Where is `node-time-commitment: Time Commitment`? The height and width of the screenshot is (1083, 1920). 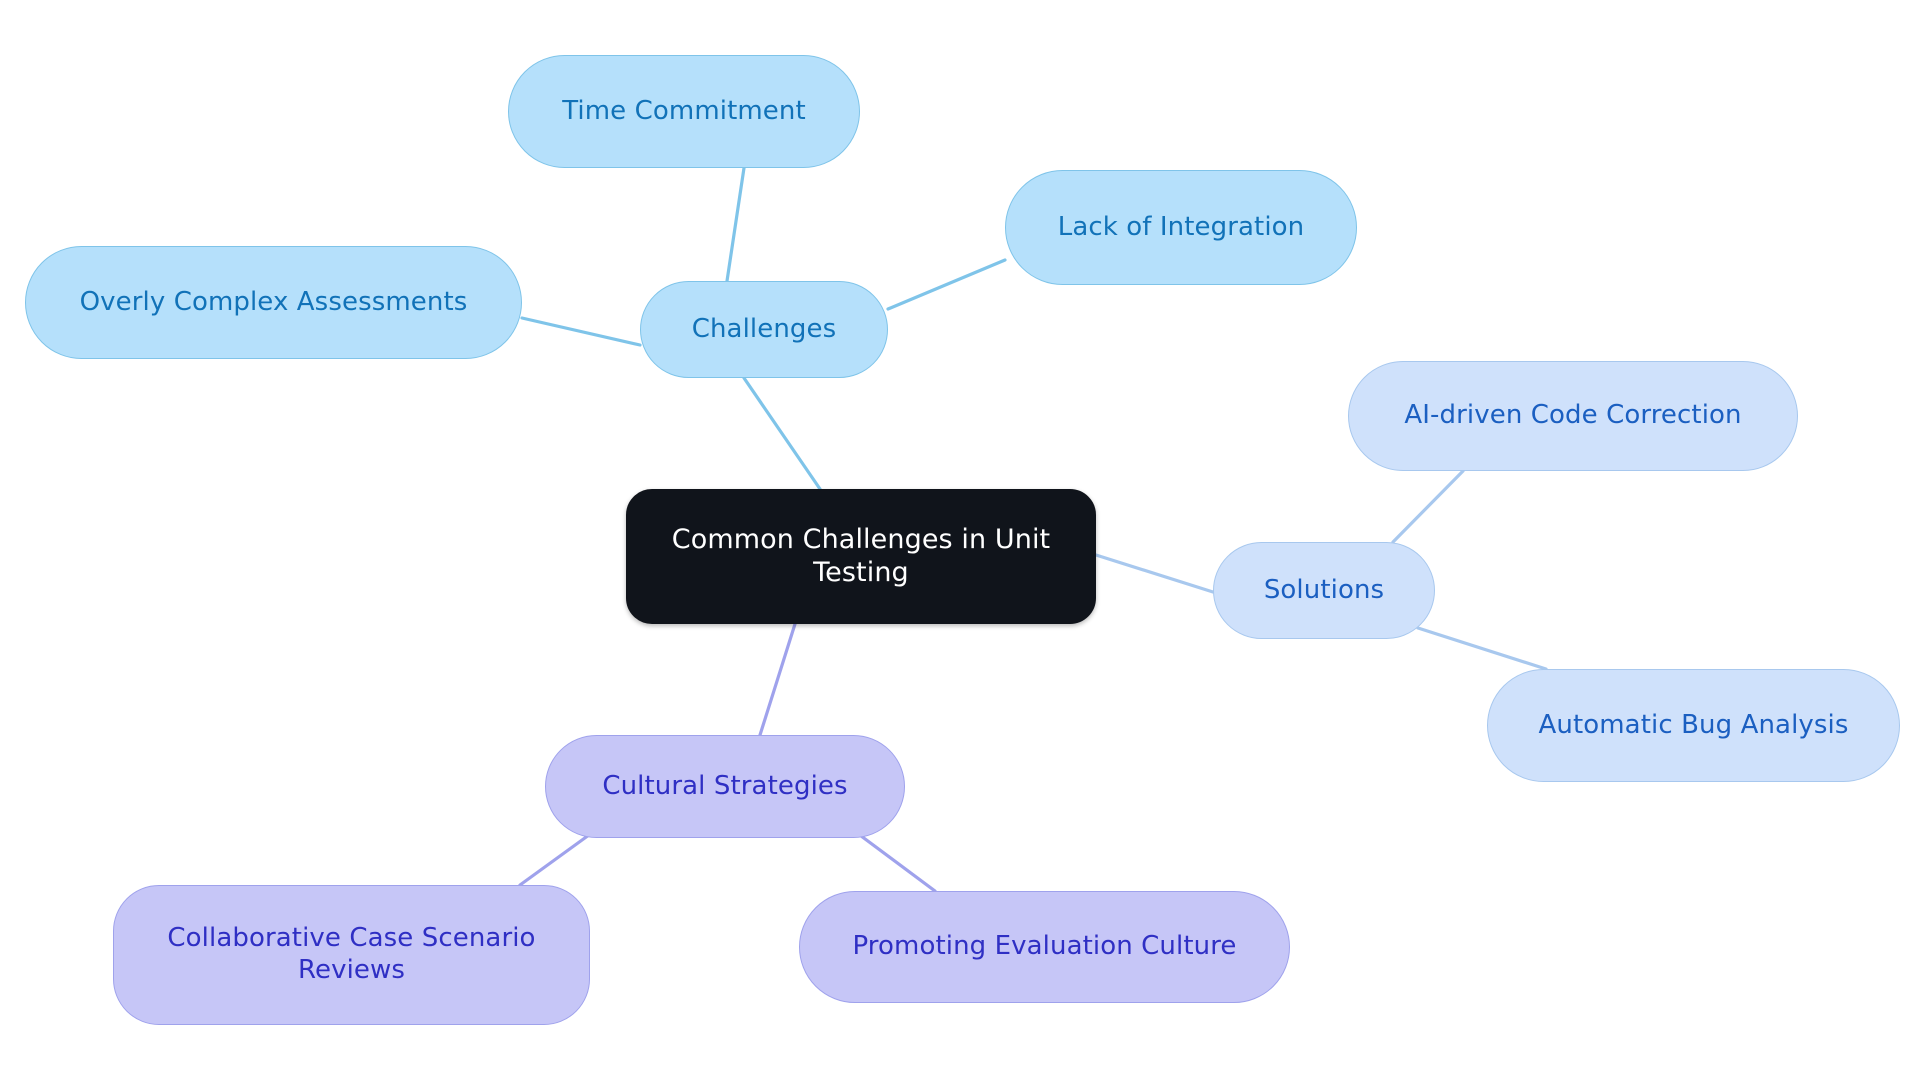
node-time-commitment: Time Commitment is located at coordinates (684, 111).